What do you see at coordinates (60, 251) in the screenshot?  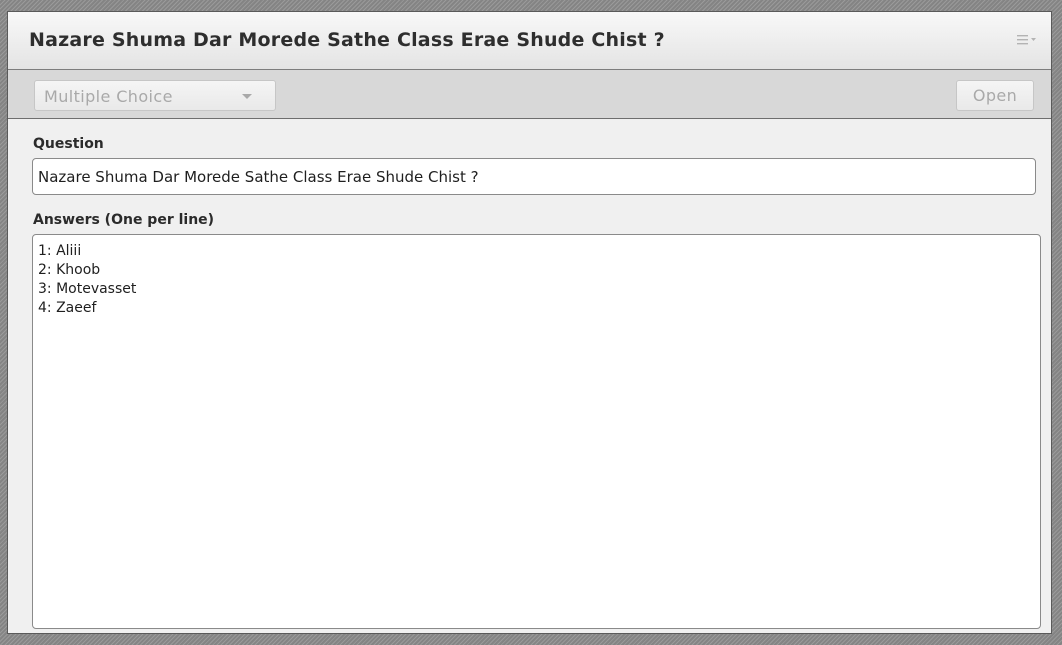 I see `answer-line: 1: Aliii` at bounding box center [60, 251].